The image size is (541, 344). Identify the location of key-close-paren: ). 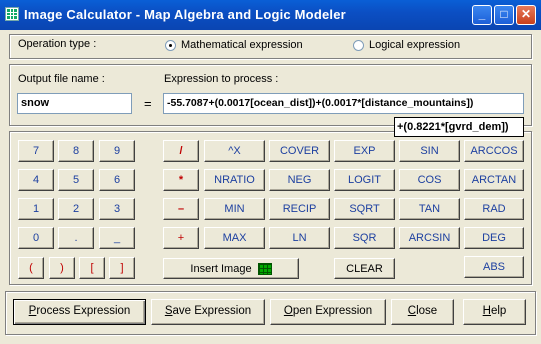
(62, 268).